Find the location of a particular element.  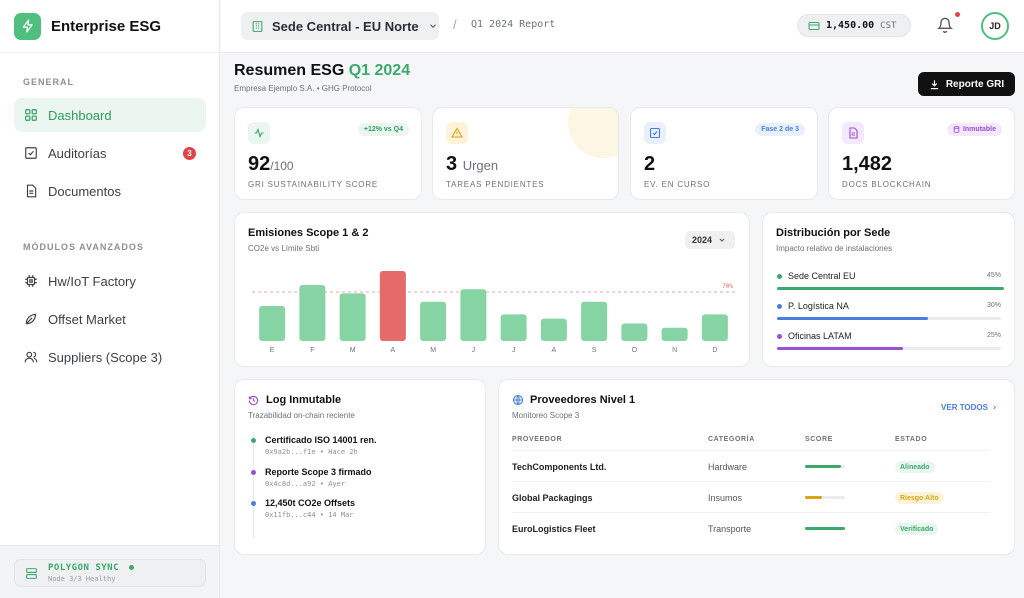

kpi-badge: Fase 2 de 3 is located at coordinates (780, 129).